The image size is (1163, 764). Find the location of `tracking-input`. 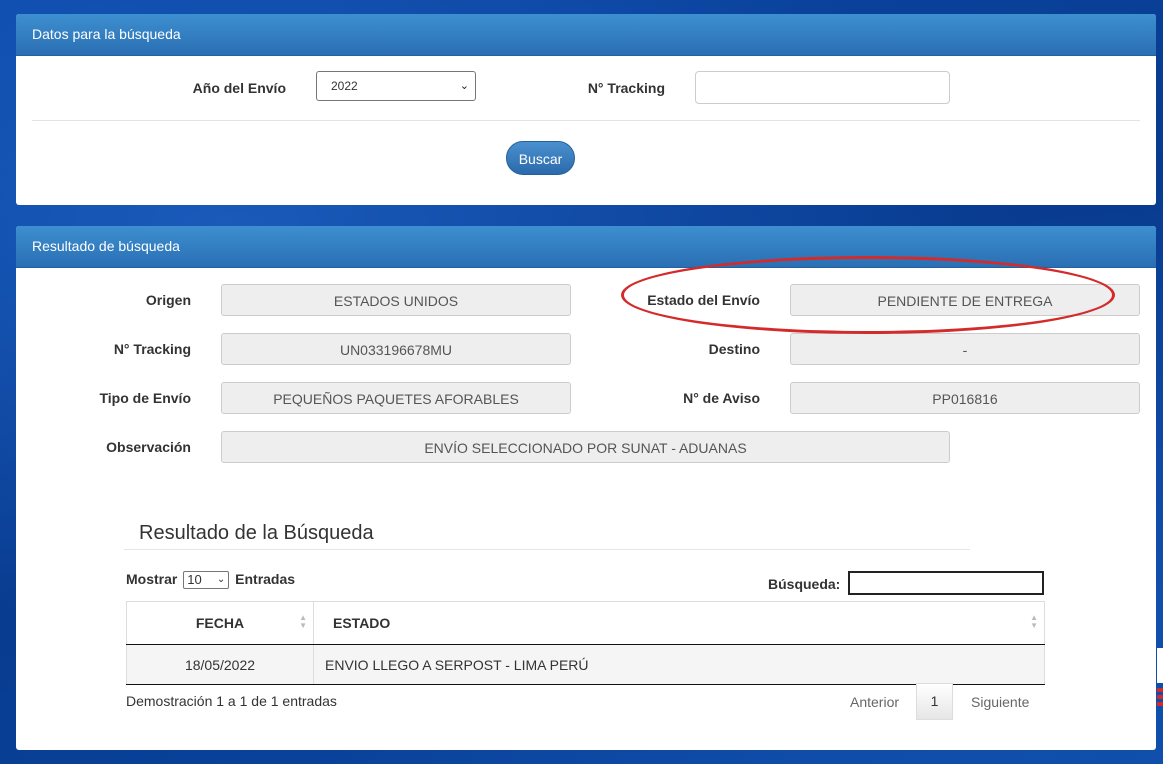

tracking-input is located at coordinates (822, 87).